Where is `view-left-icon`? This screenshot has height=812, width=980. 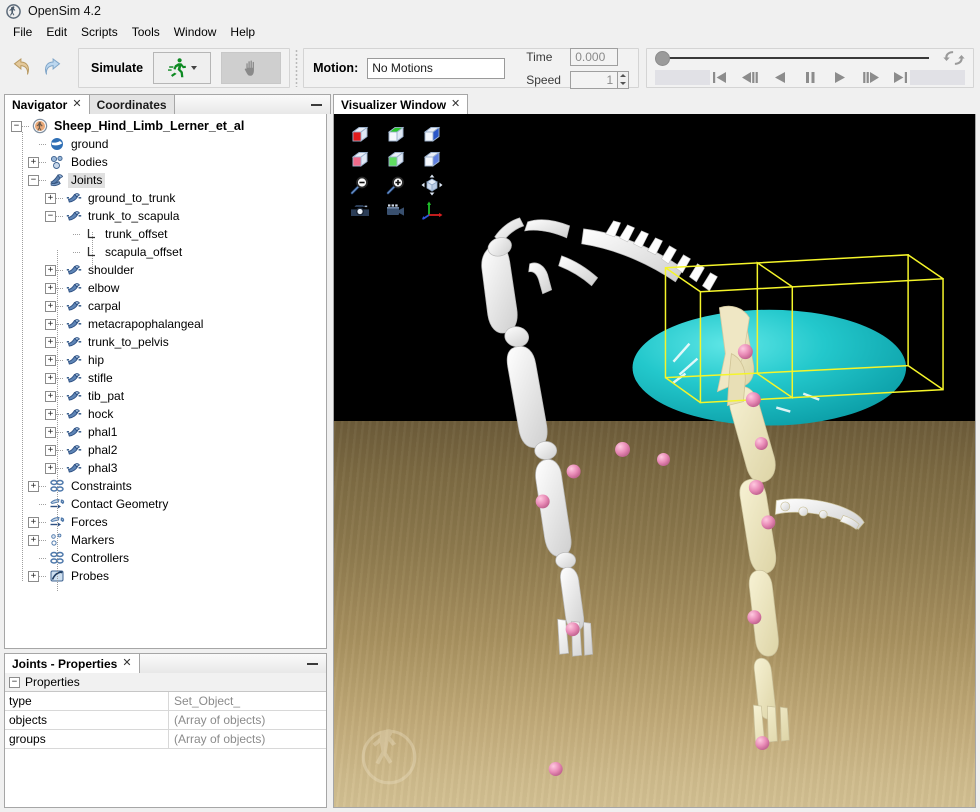 view-left-icon is located at coordinates (432, 159).